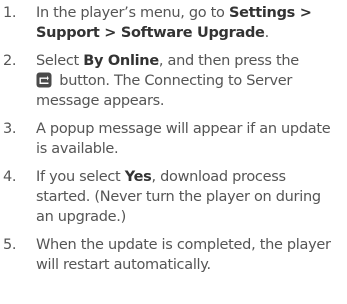 The height and width of the screenshot is (304, 347). What do you see at coordinates (132, 13) in the screenshot?
I see `step-text-before: In the player’s menu, go to` at bounding box center [132, 13].